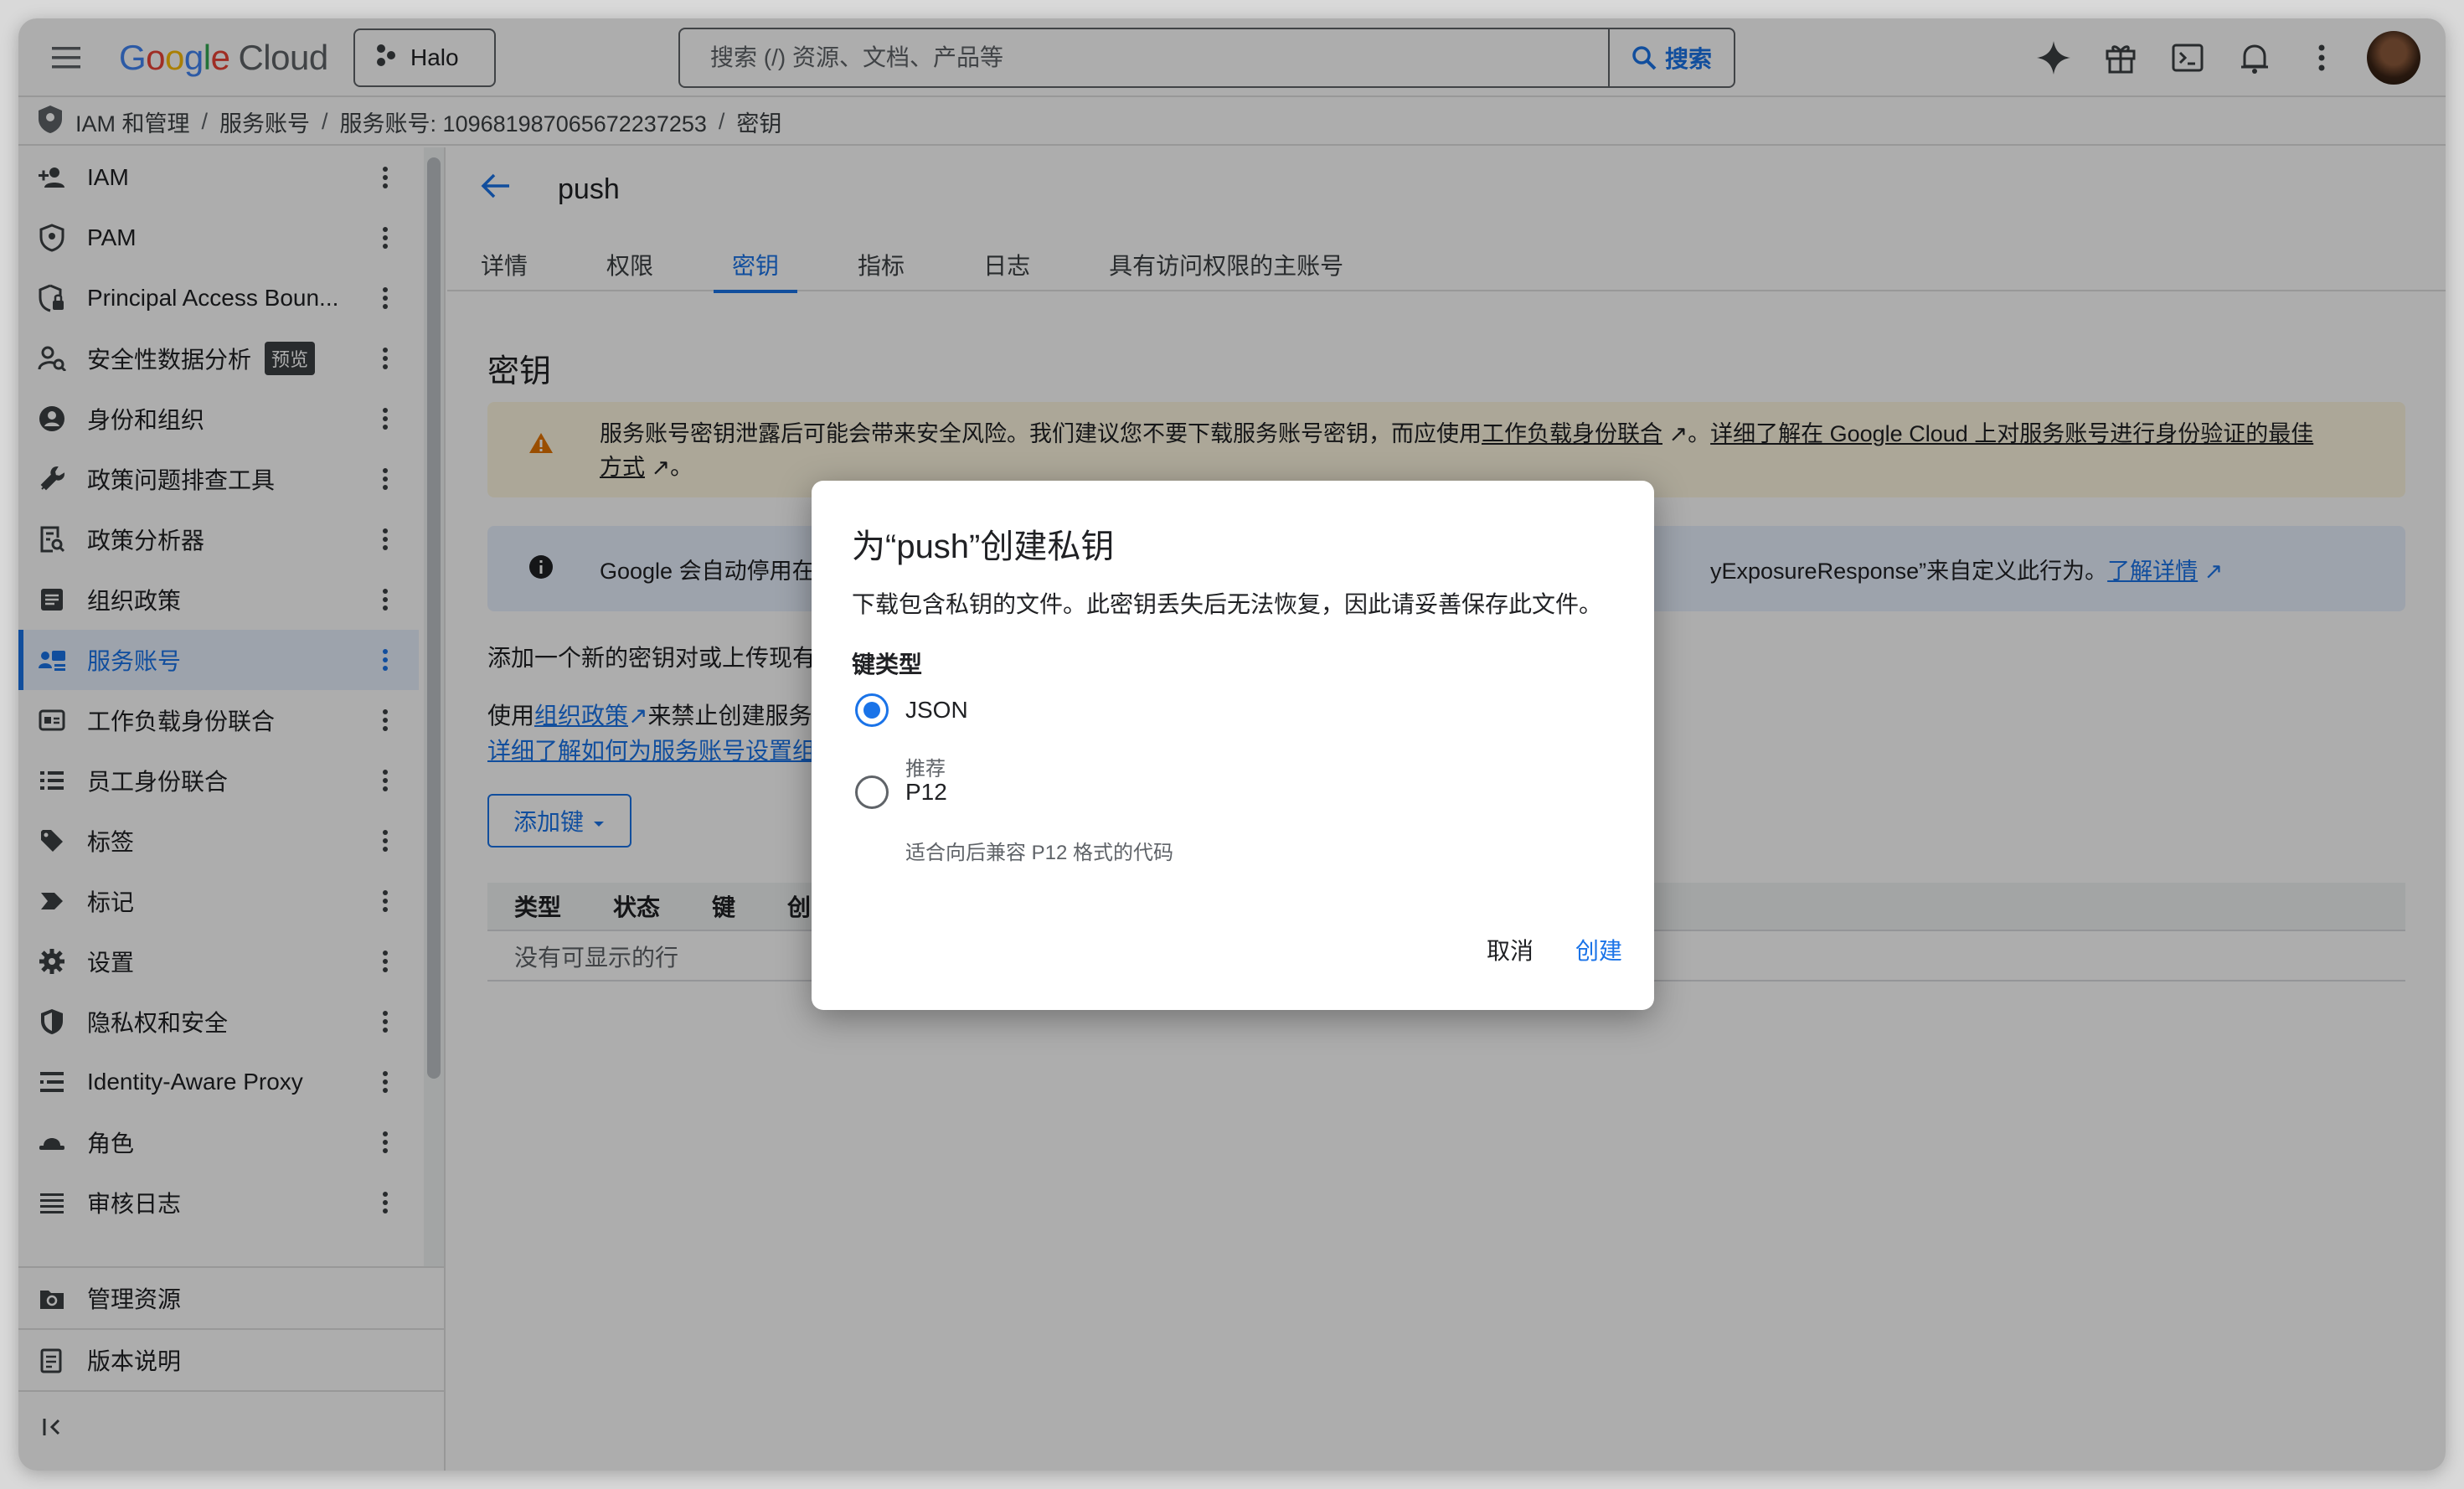 The width and height of the screenshot is (2464, 1489). What do you see at coordinates (901, 792) in the screenshot?
I see `radio-p12-option: P12` at bounding box center [901, 792].